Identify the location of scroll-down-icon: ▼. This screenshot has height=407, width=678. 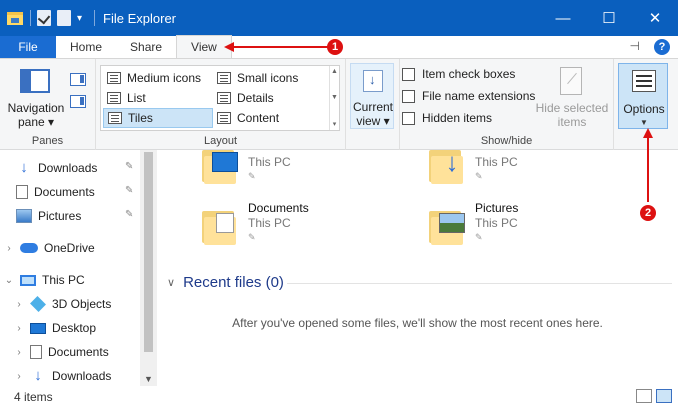
(334, 97).